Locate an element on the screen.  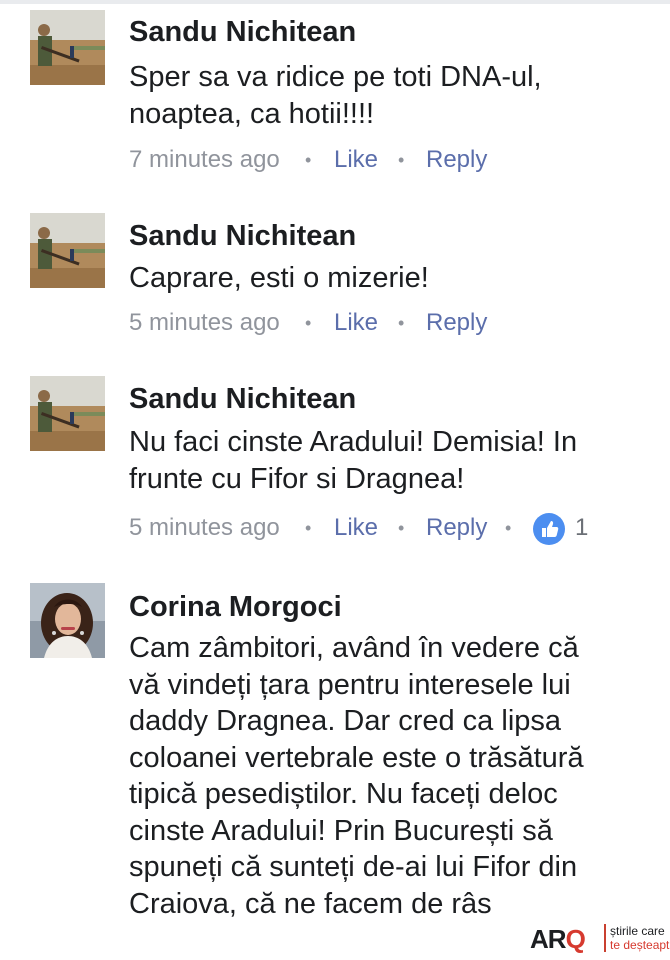
tagline-line-1: știrile care is located at coordinates (637, 931).